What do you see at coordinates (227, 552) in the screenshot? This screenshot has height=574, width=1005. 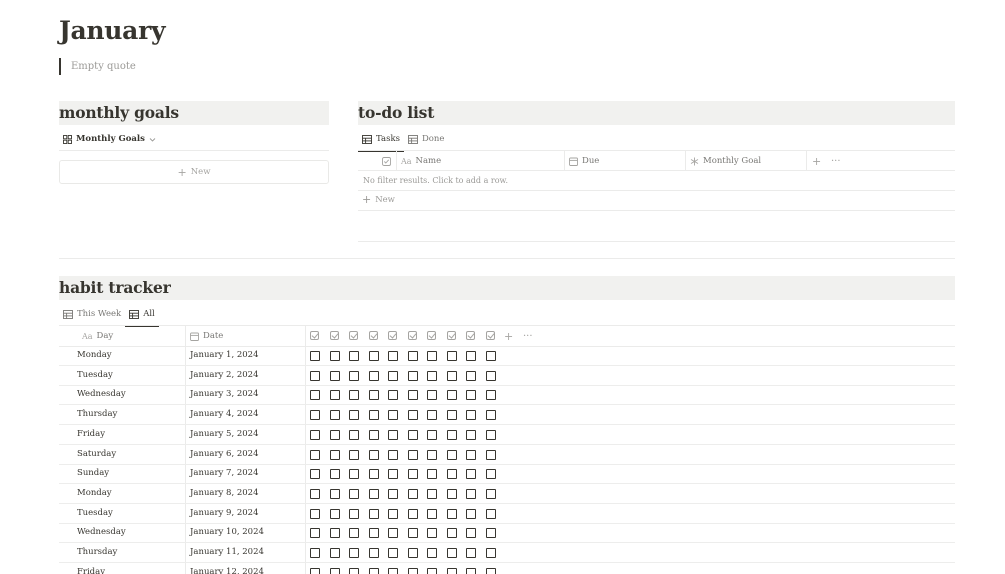 I see `date-cell: January 11, 2024` at bounding box center [227, 552].